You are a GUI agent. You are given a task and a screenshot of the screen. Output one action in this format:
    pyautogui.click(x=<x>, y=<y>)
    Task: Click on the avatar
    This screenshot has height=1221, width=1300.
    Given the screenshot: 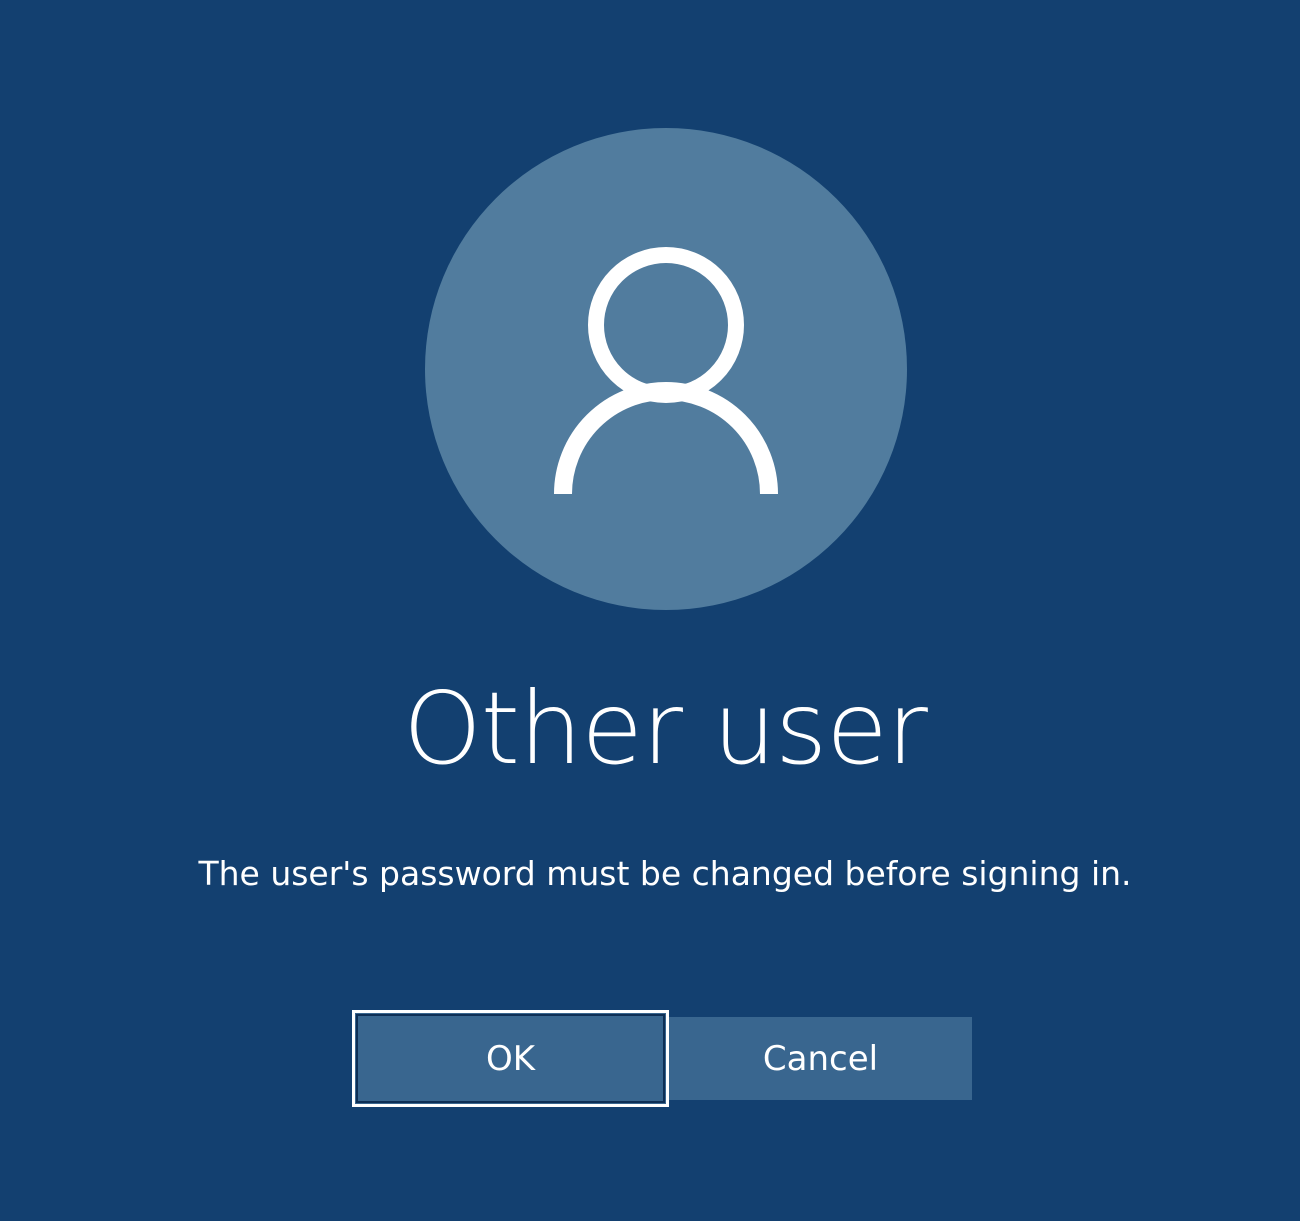 What is the action you would take?
    pyautogui.click(x=666, y=369)
    